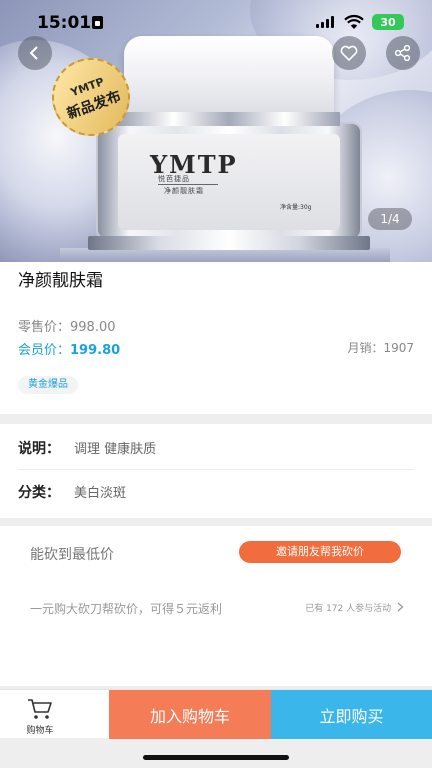 Image resolution: width=432 pixels, height=768 pixels. I want to click on share-button, so click(403, 53).